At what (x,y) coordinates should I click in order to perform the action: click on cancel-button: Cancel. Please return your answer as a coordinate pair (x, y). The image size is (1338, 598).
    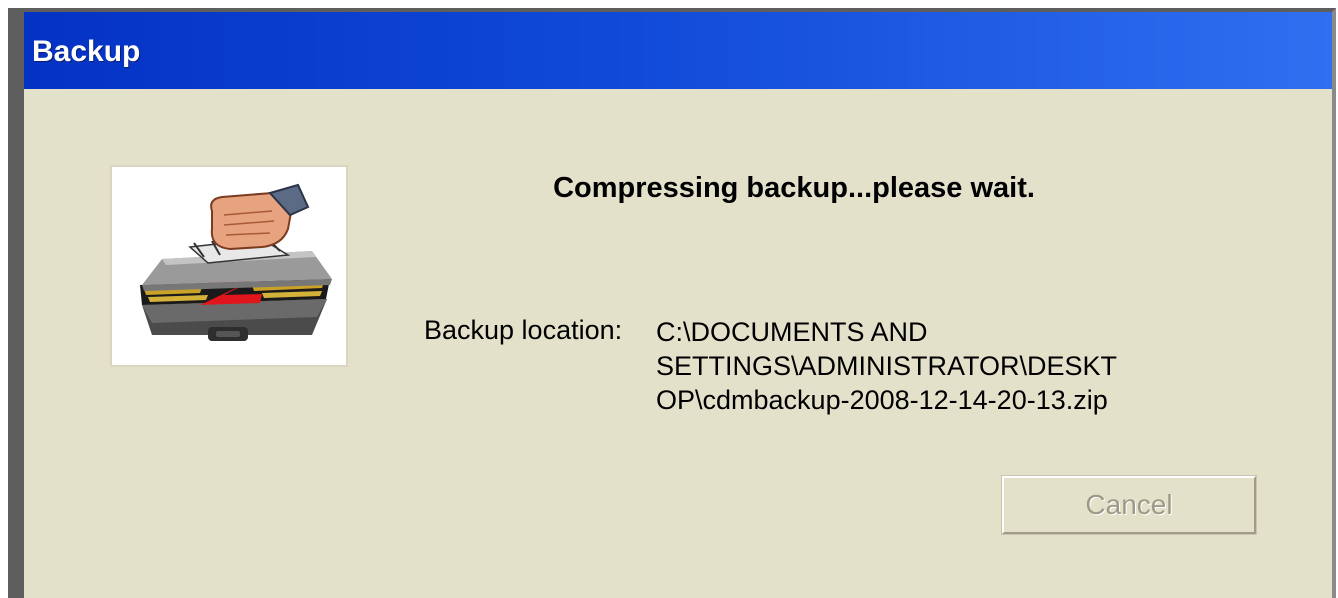
    Looking at the image, I should click on (1129, 505).